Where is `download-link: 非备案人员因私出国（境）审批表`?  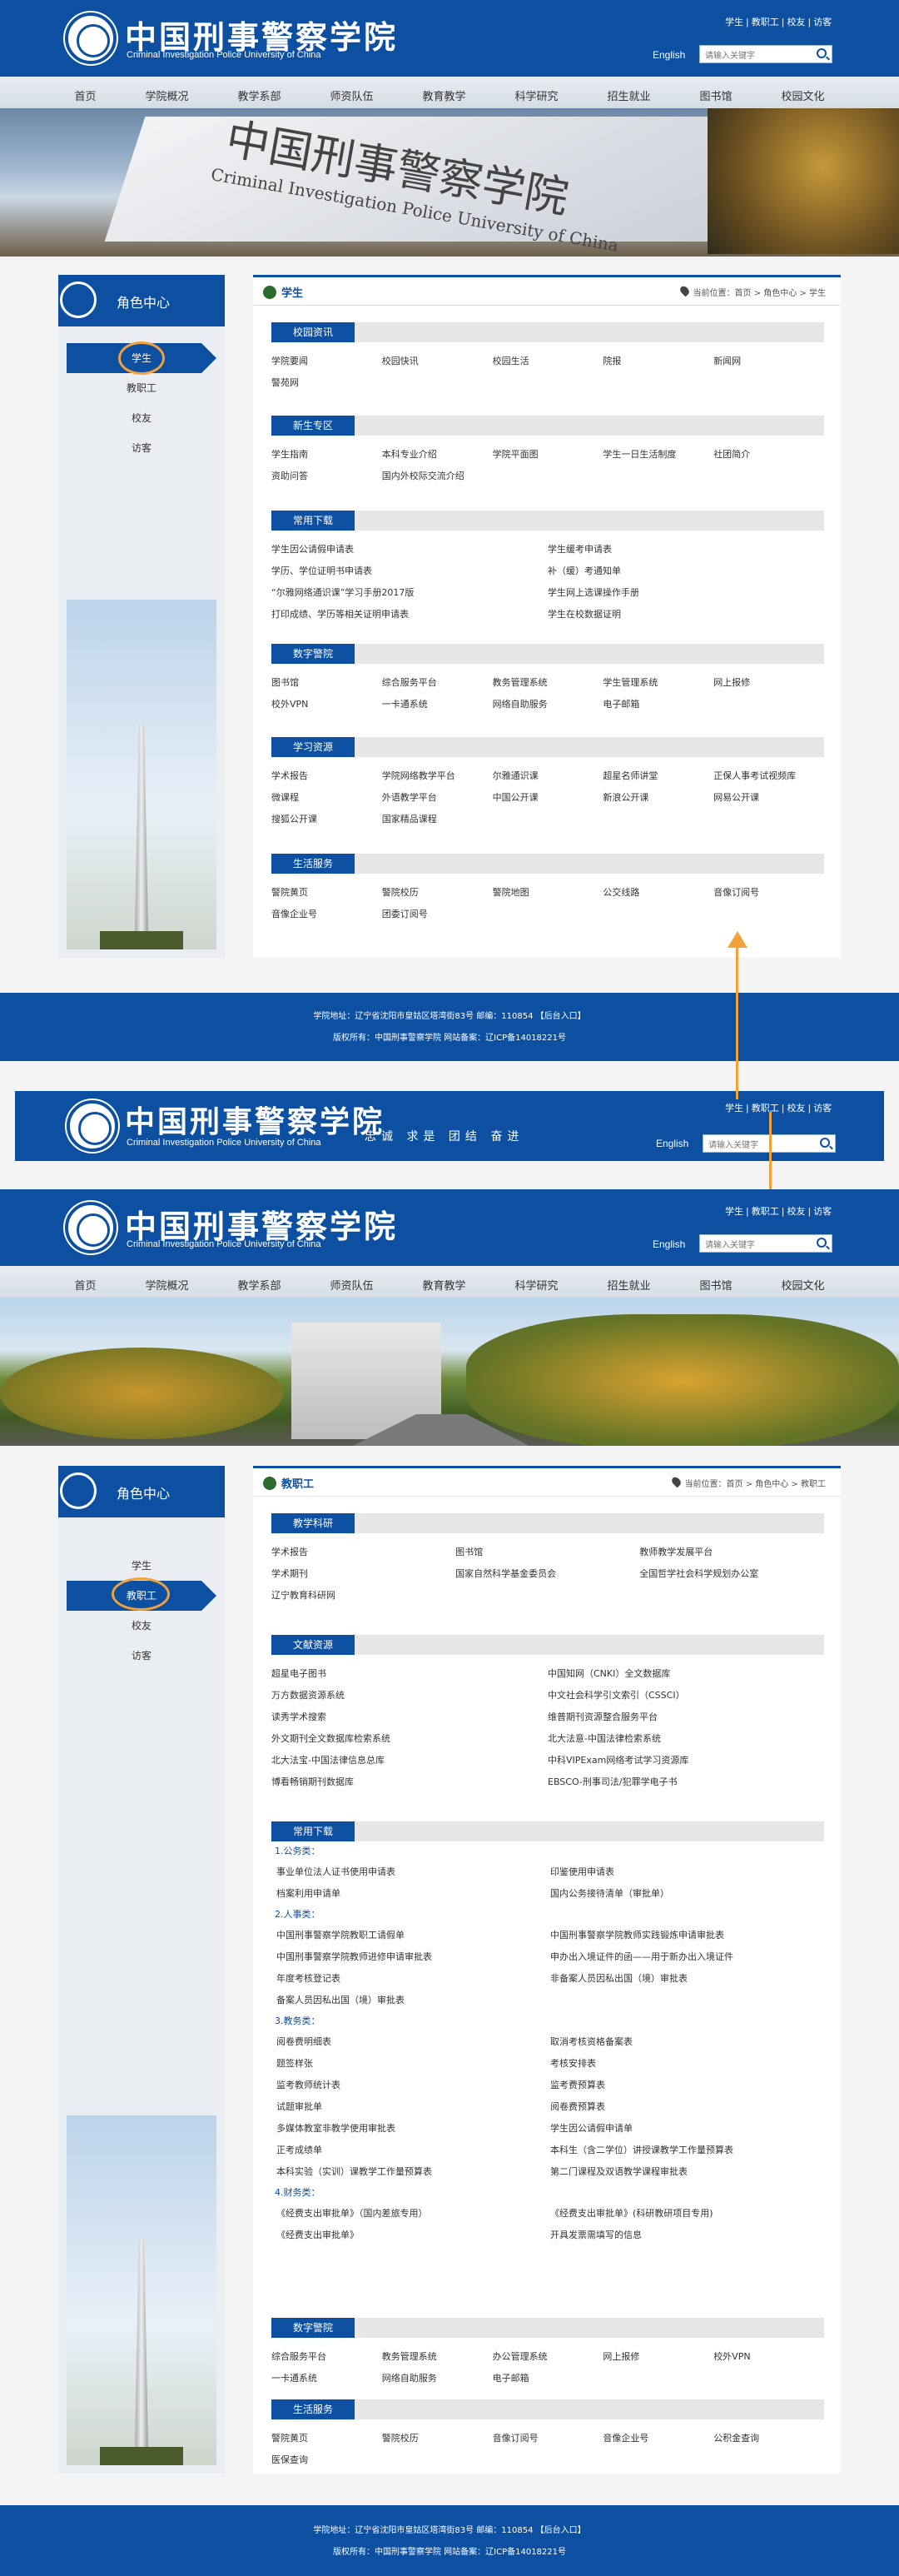 download-link: 非备案人员因私出国（境）审批表 is located at coordinates (687, 1979).